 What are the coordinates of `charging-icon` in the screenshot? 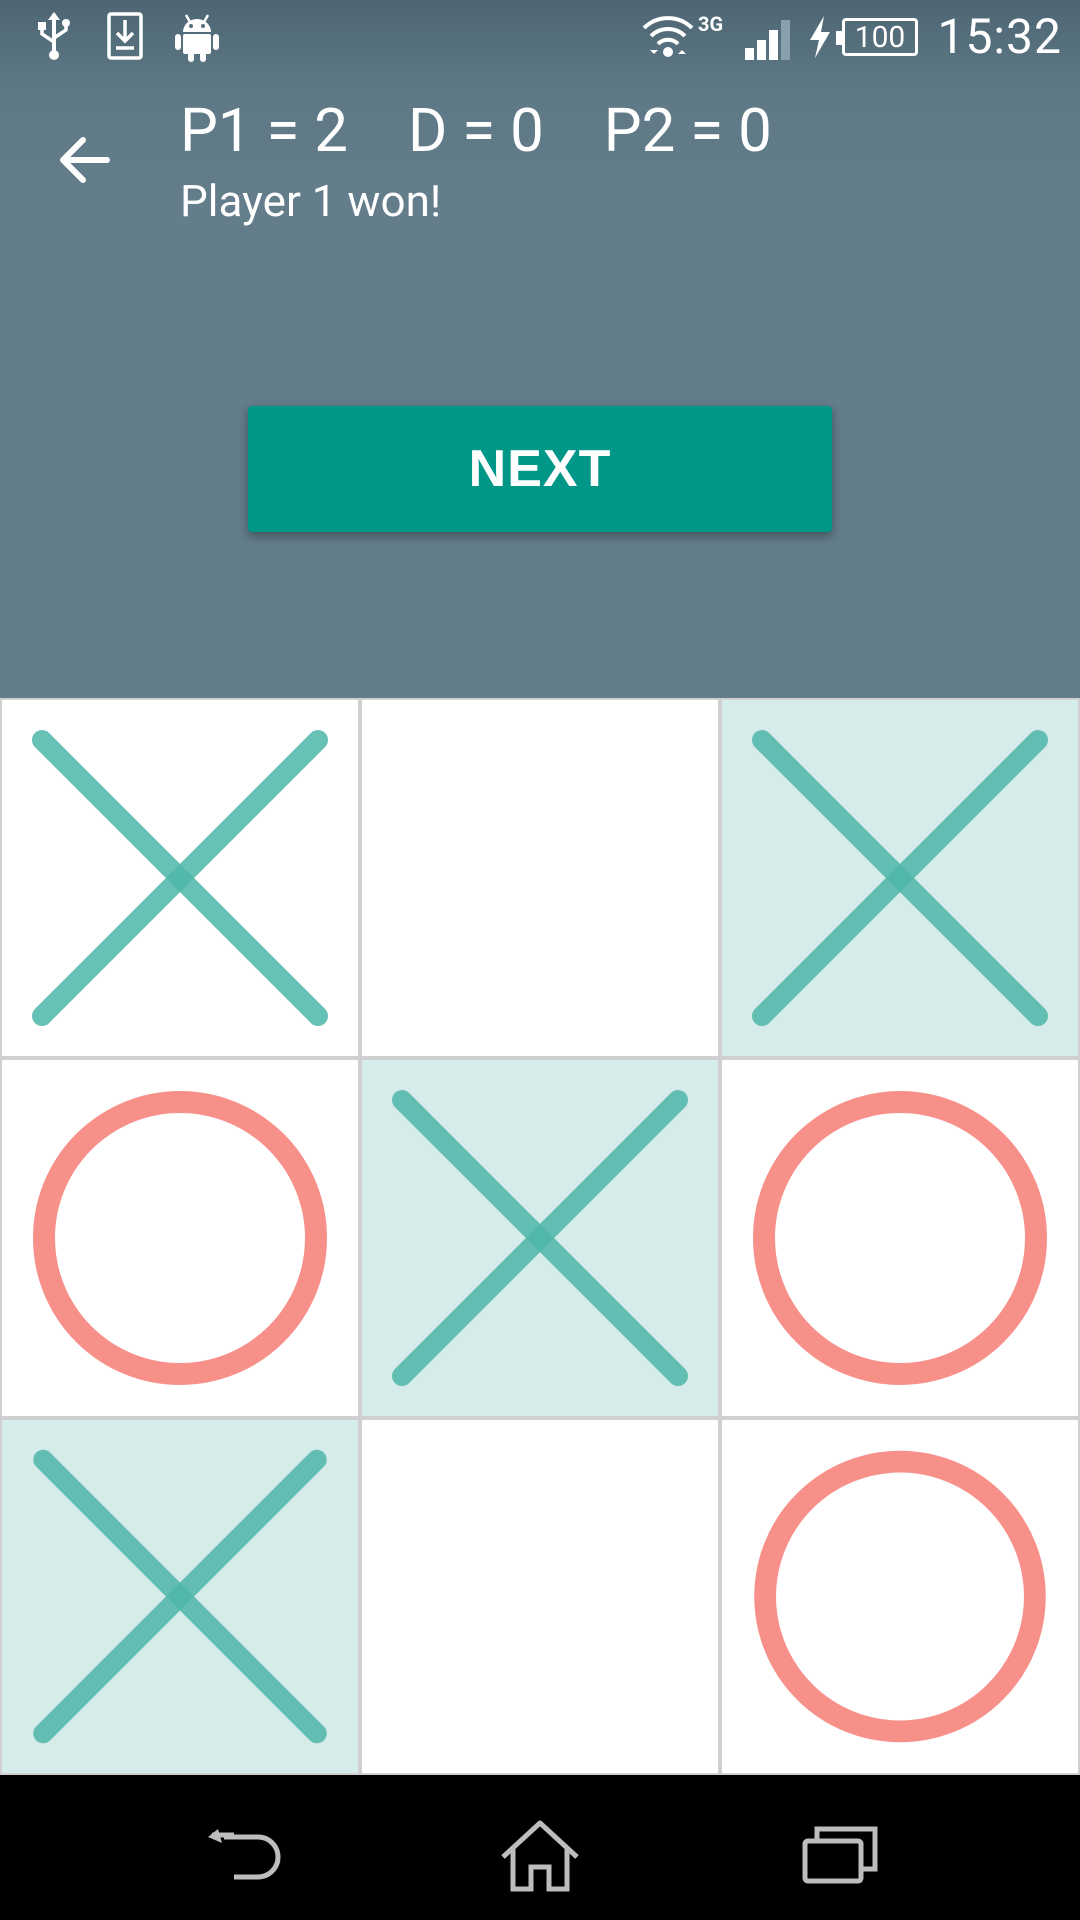 It's located at (820, 37).